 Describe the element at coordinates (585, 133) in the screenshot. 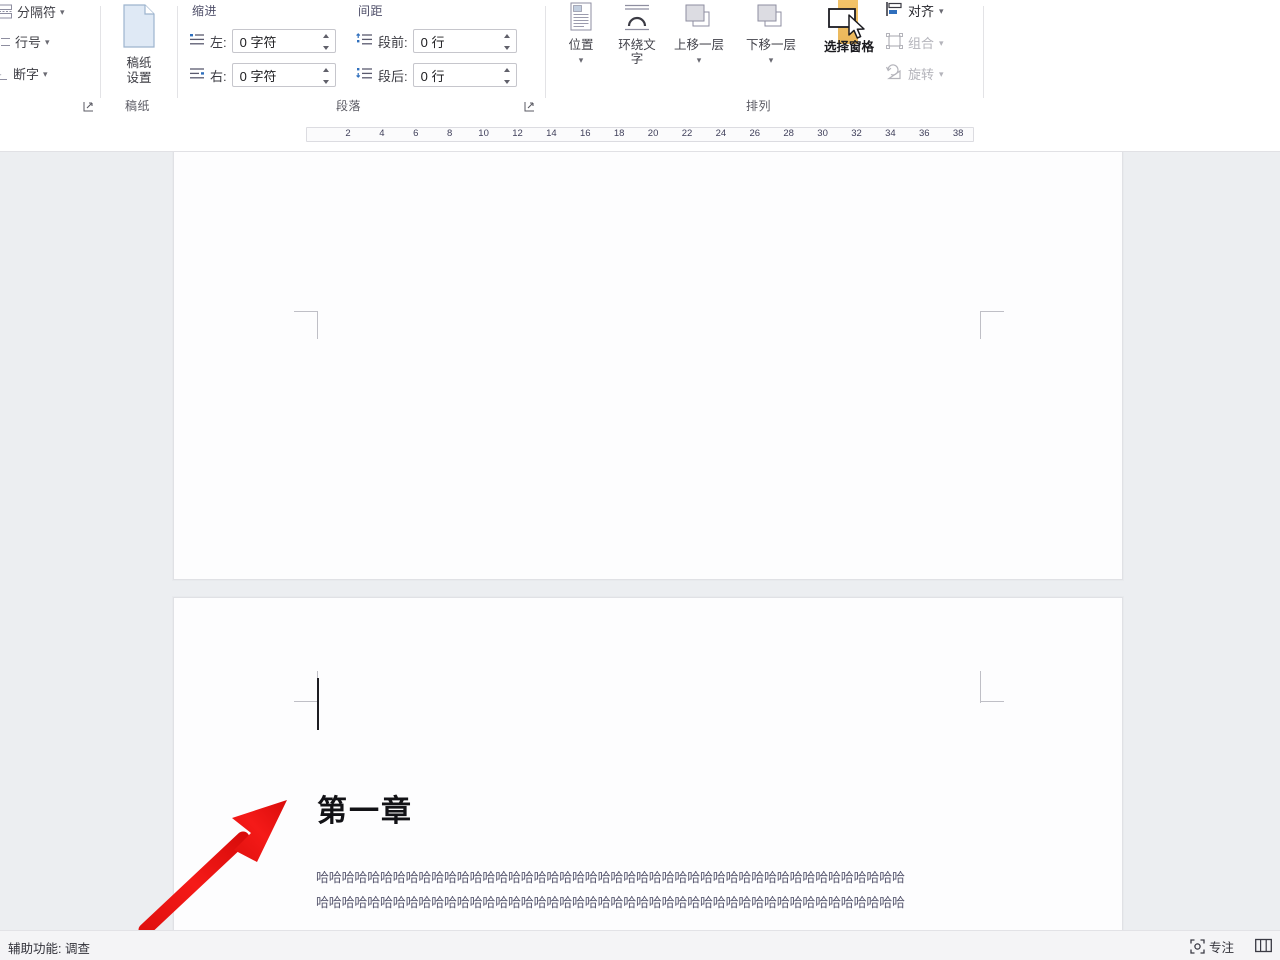

I see `ruler-tick-16: 16` at that location.